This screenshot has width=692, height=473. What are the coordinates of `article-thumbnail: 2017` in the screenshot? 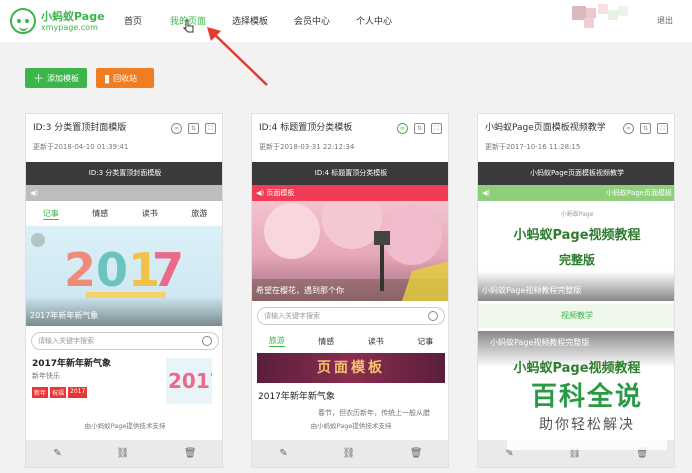 It's located at (194, 381).